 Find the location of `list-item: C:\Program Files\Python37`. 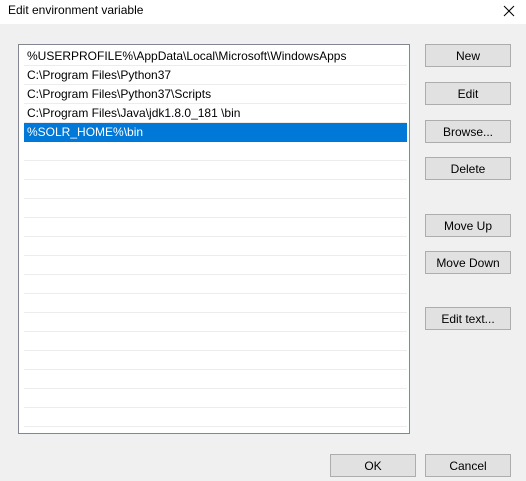

list-item: C:\Program Files\Python37 is located at coordinates (215, 75).